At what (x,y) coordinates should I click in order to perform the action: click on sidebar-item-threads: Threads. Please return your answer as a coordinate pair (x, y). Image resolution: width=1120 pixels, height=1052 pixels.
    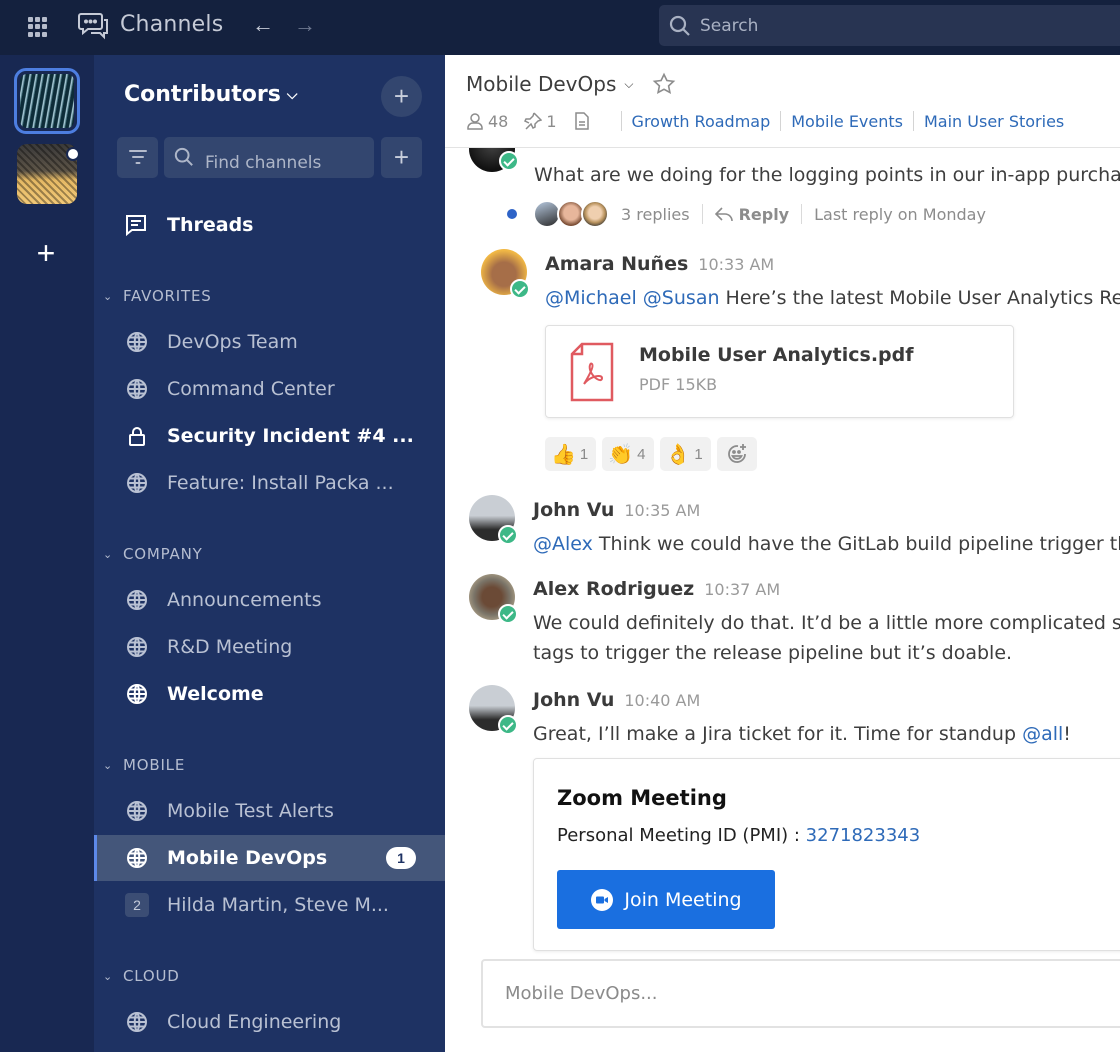
    Looking at the image, I should click on (188, 225).